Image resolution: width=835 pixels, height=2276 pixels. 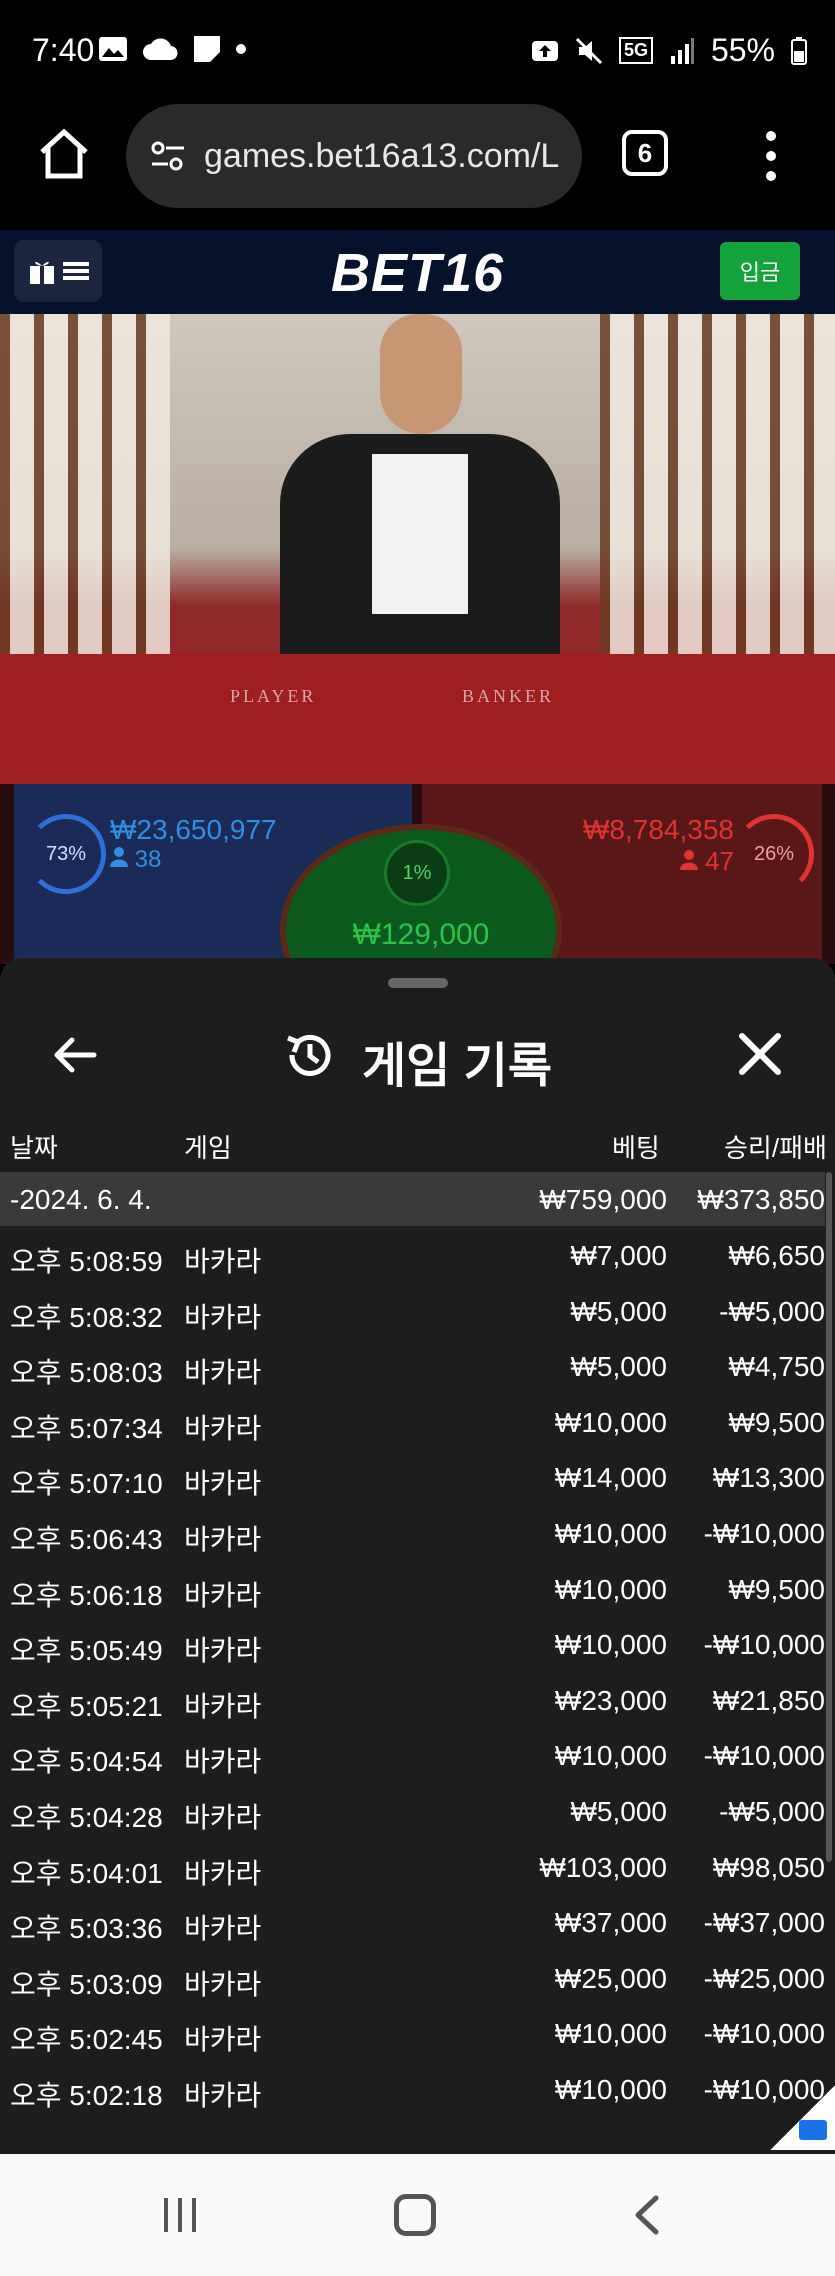 I want to click on site-header: BET16 입금, so click(x=417, y=272).